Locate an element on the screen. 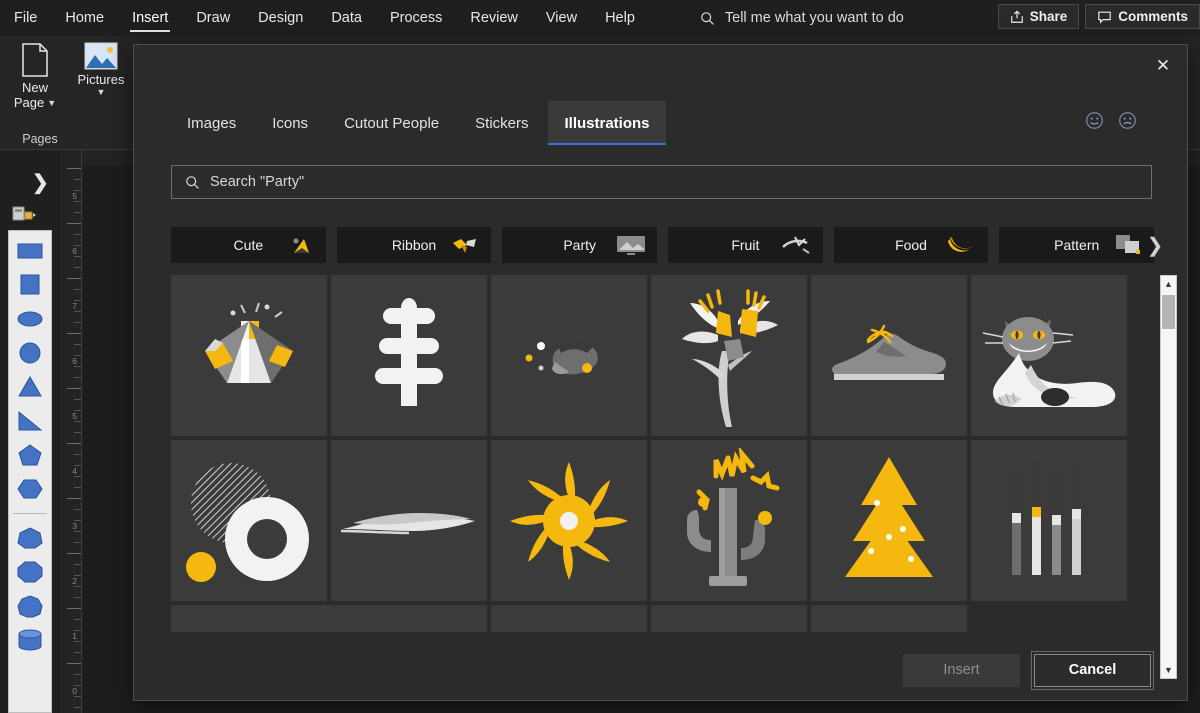  cute-thumb is located at coordinates (300, 245).